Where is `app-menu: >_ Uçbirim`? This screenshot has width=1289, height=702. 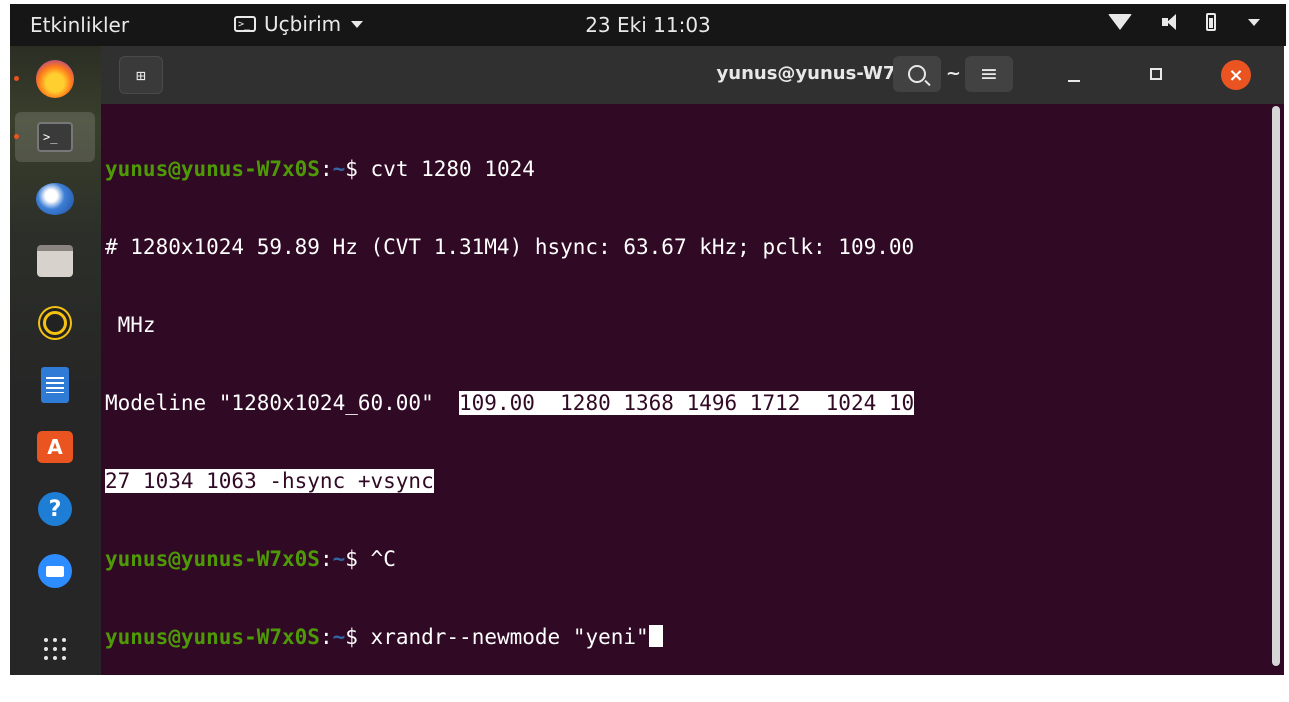
app-menu: >_ Uçbirim is located at coordinates (299, 24).